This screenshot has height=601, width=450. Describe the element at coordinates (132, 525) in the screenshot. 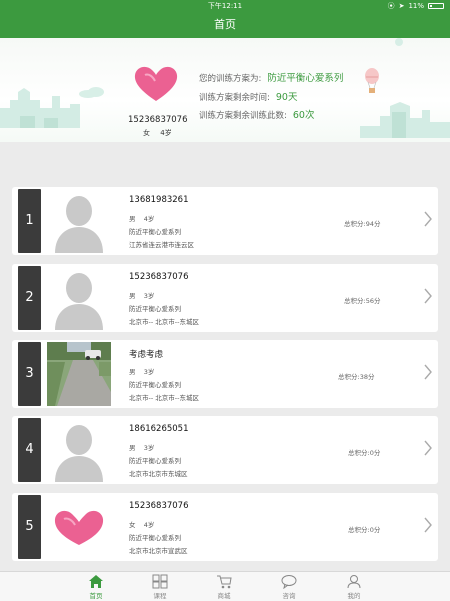

I see `card-gender: 女` at that location.